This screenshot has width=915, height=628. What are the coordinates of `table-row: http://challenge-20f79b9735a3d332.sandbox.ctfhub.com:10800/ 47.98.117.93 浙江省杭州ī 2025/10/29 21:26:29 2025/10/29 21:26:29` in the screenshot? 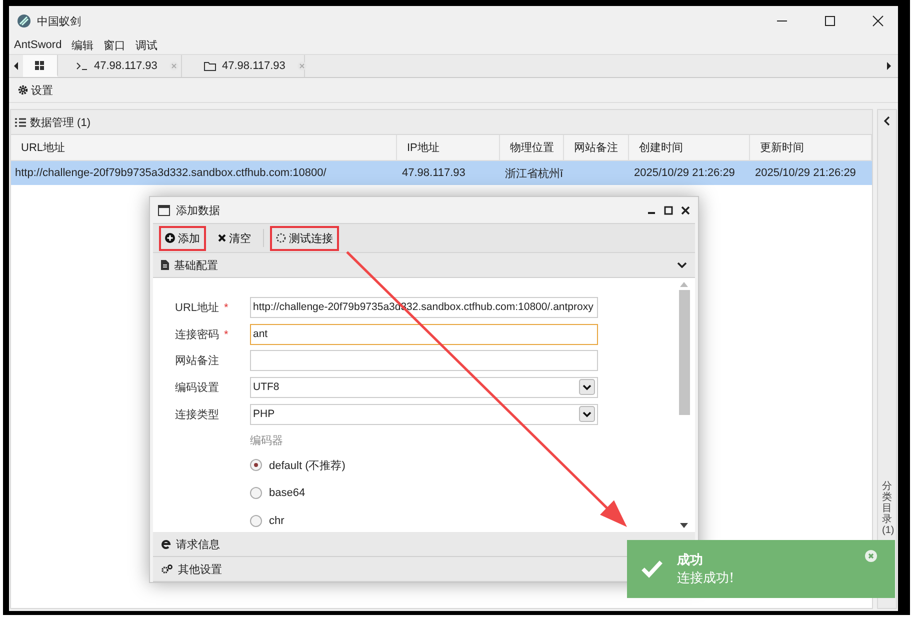 It's located at (441, 173).